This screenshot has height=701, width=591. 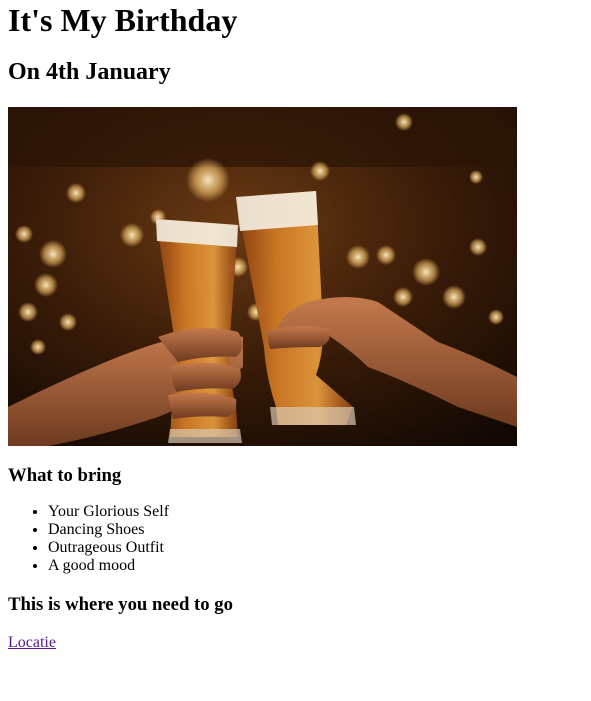 I want to click on where-heading: This is where you need to go, so click(x=120, y=604).